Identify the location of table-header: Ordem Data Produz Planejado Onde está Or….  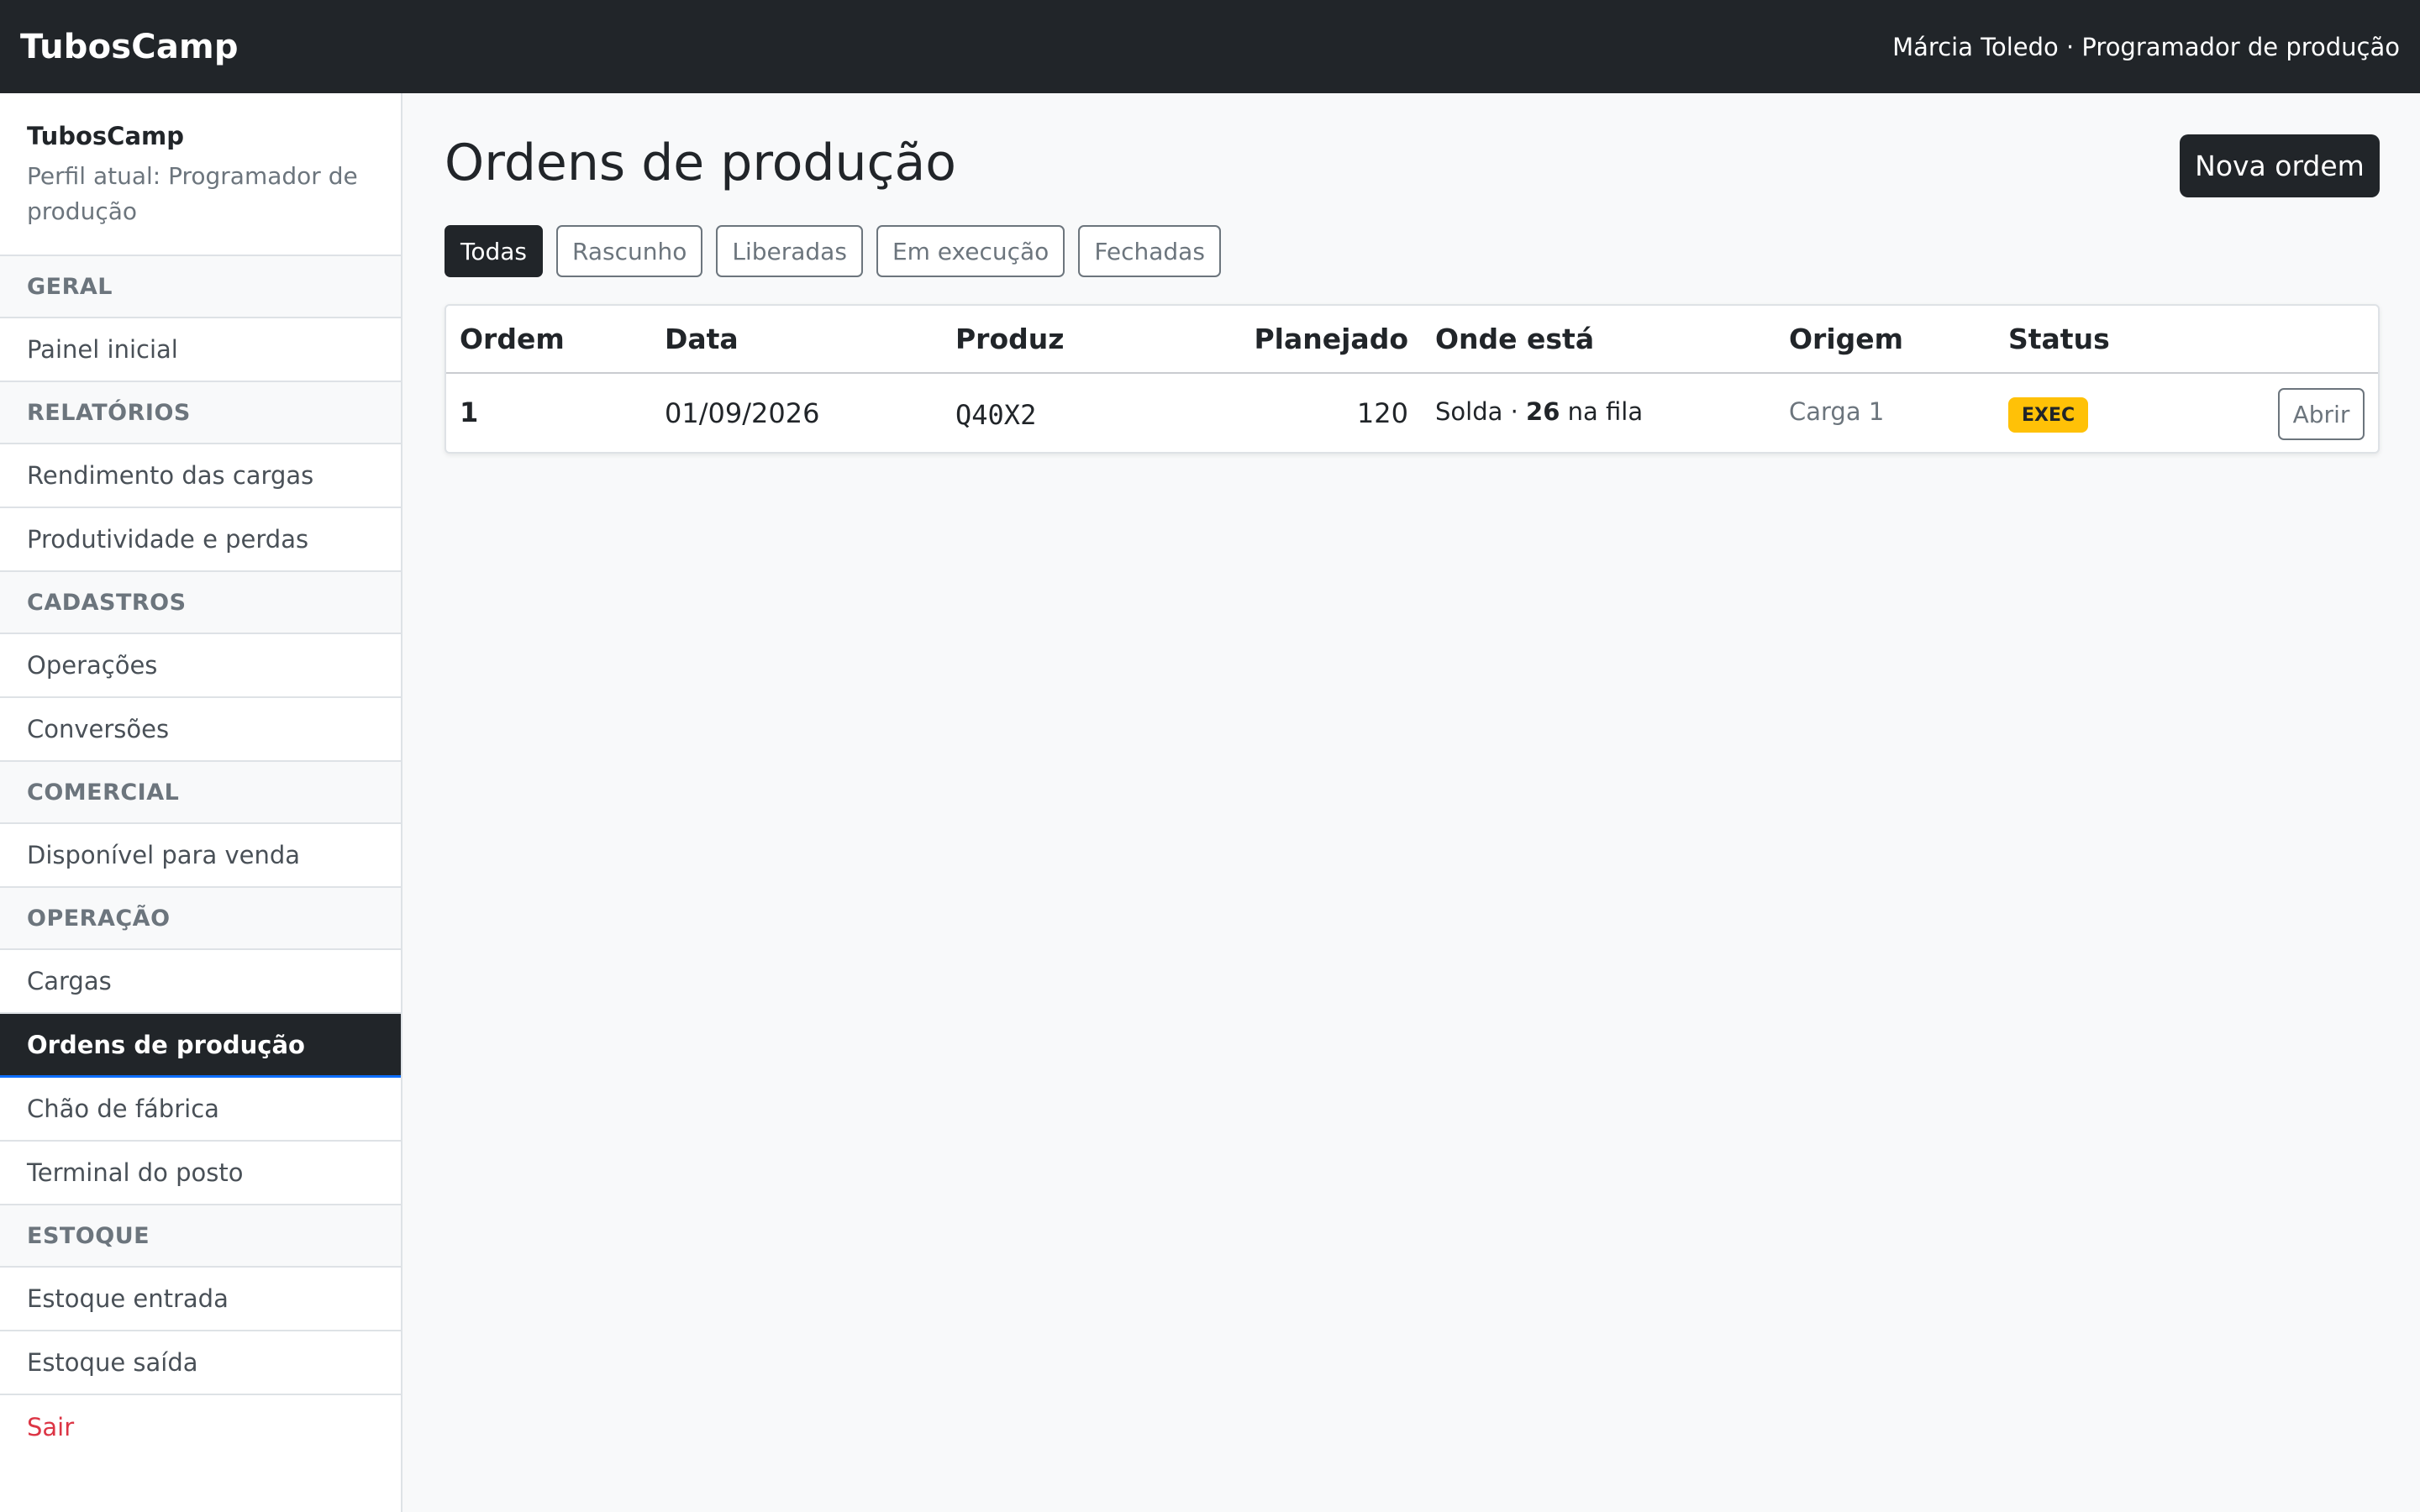
(1412, 340).